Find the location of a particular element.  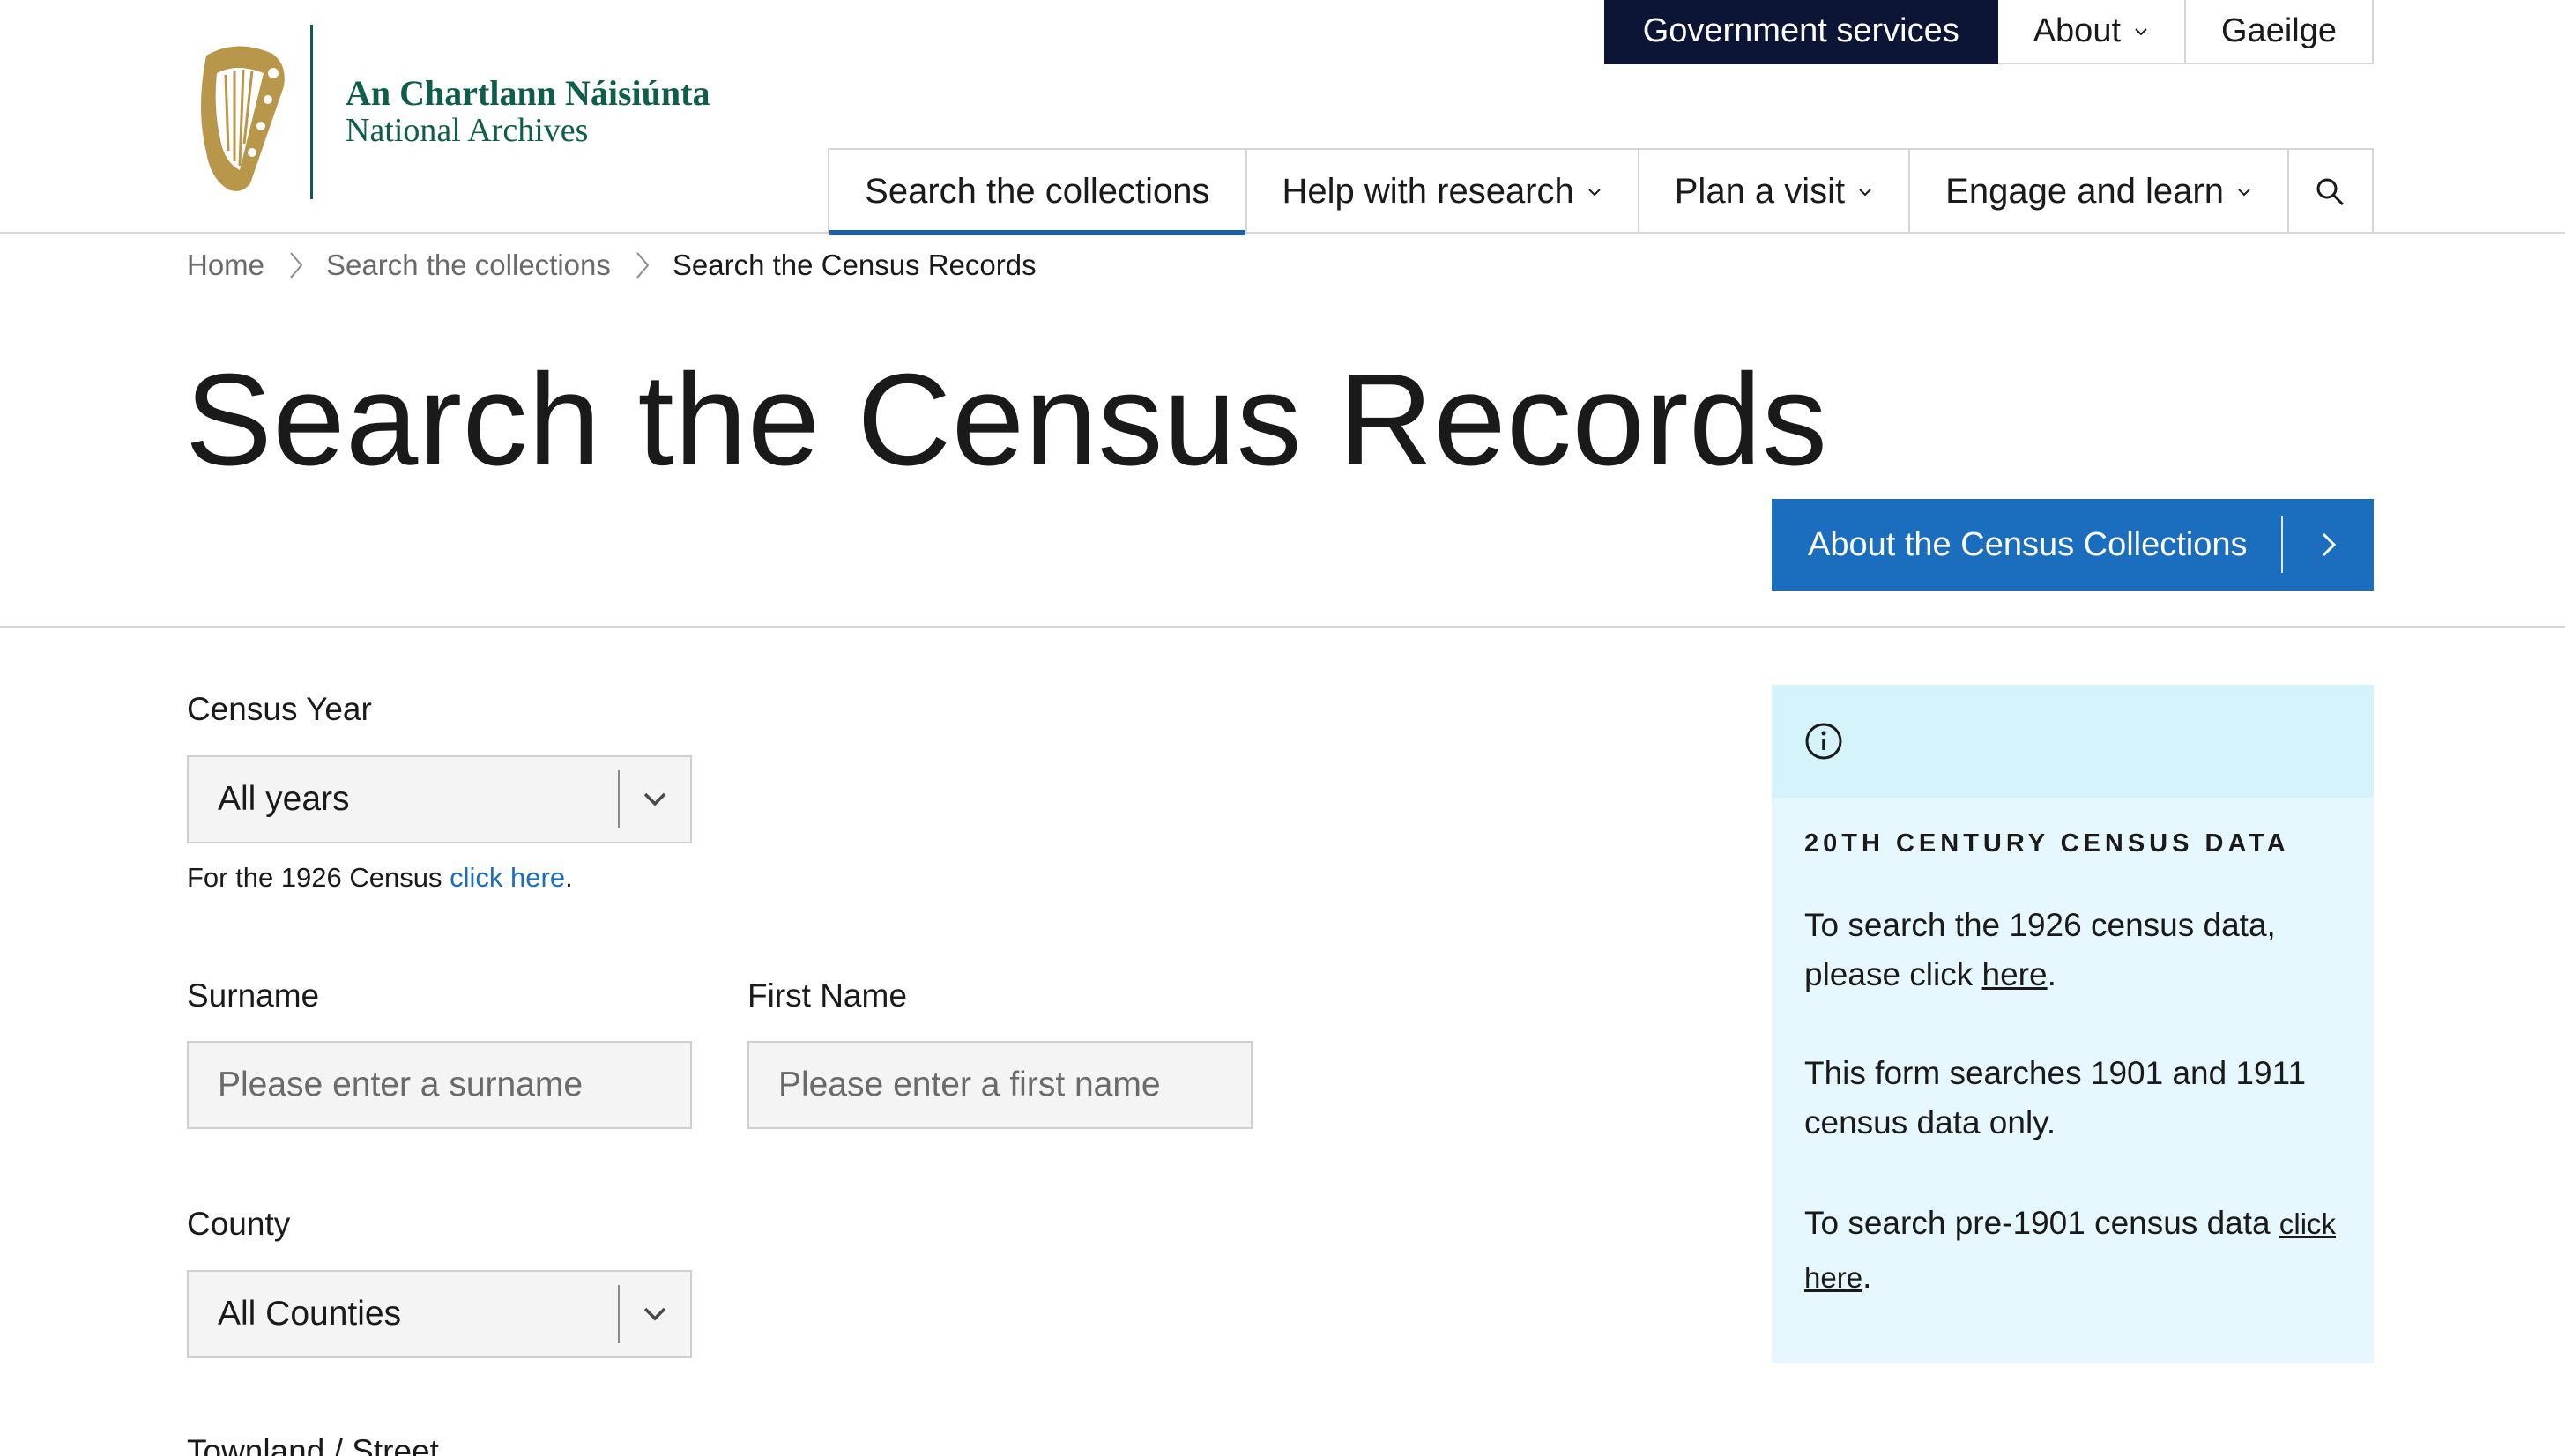

site-logo: An Chartlann Náisiúnta National Archives is located at coordinates (453, 113).